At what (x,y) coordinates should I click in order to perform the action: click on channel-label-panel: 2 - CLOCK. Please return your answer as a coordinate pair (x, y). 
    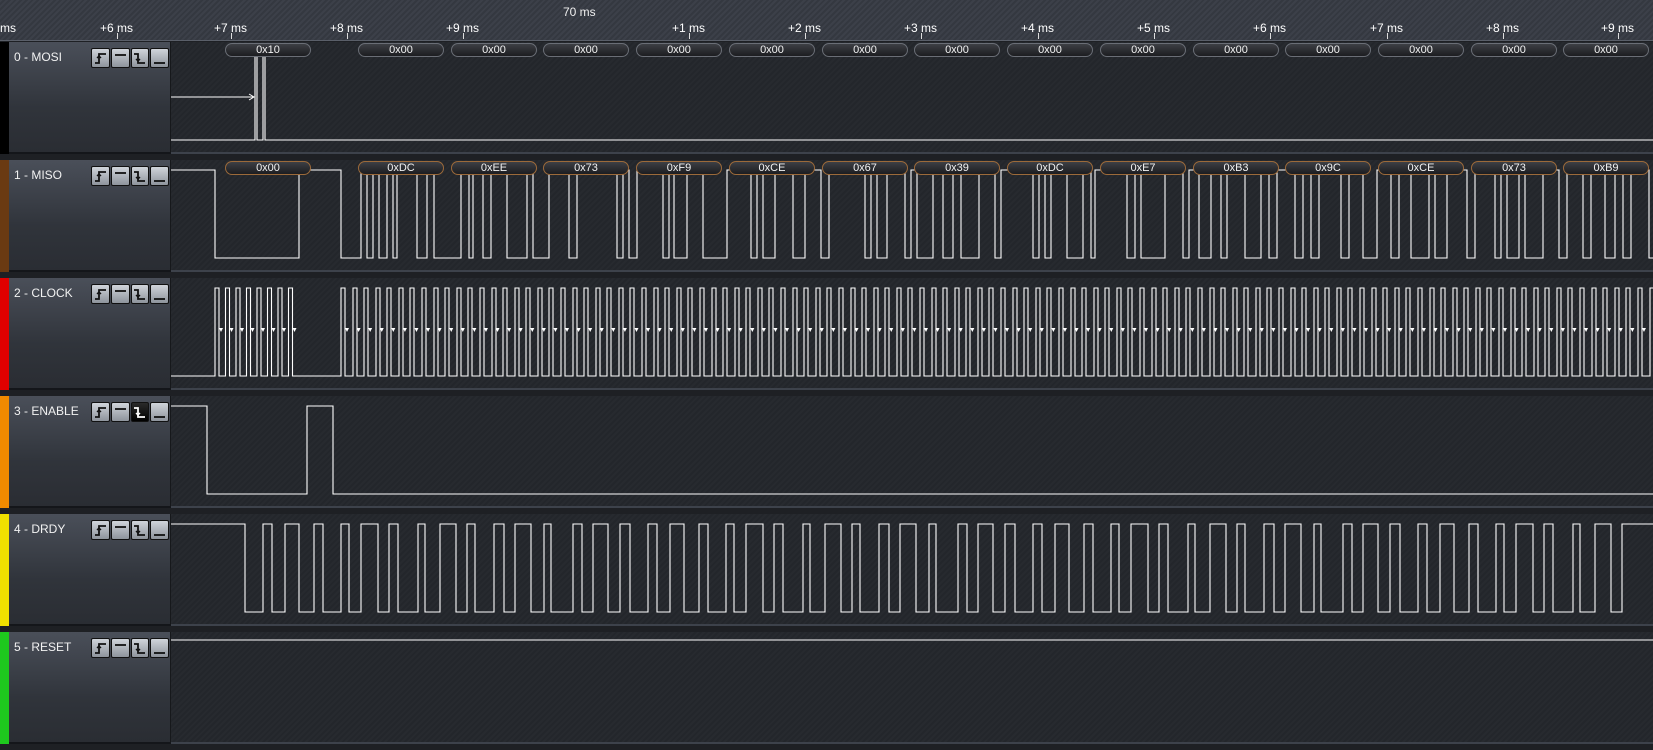
    Looking at the image, I should click on (90, 334).